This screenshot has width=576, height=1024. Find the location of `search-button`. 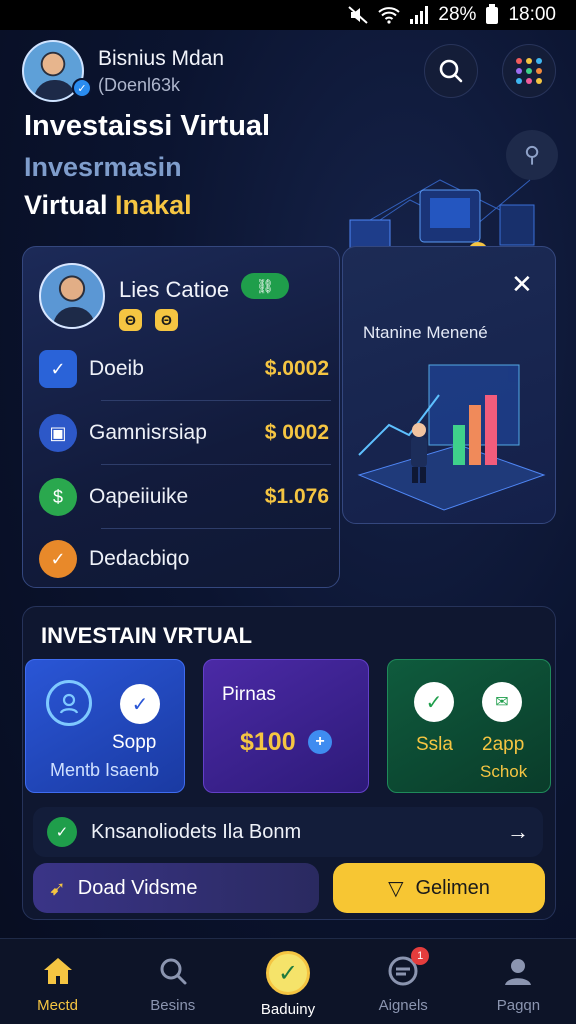

search-button is located at coordinates (451, 71).